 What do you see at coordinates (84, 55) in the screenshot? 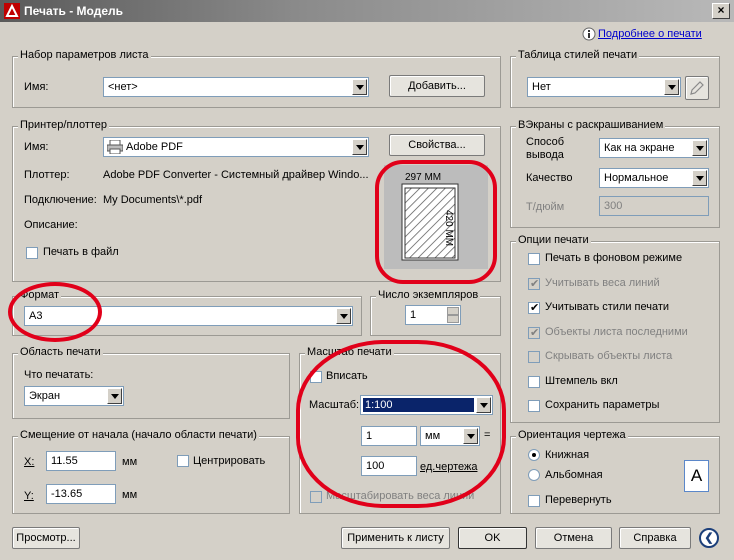
I see `page-setup-legend: Набор параметров листа` at bounding box center [84, 55].